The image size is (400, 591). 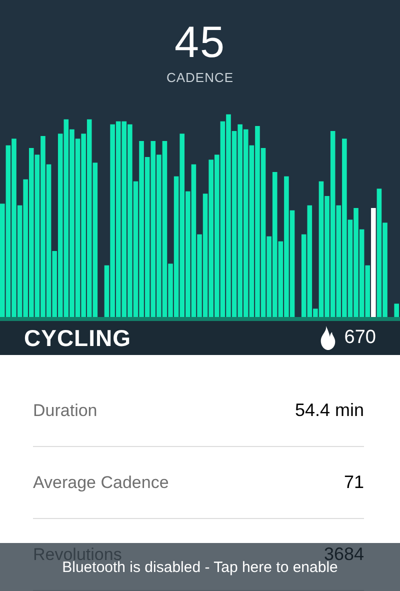 I want to click on activity-name: CYCLING, so click(x=77, y=338).